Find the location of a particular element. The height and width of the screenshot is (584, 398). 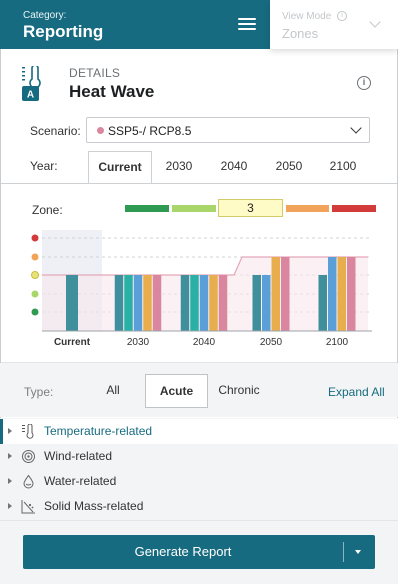

generate-report-label: Generate Report is located at coordinates (183, 551).